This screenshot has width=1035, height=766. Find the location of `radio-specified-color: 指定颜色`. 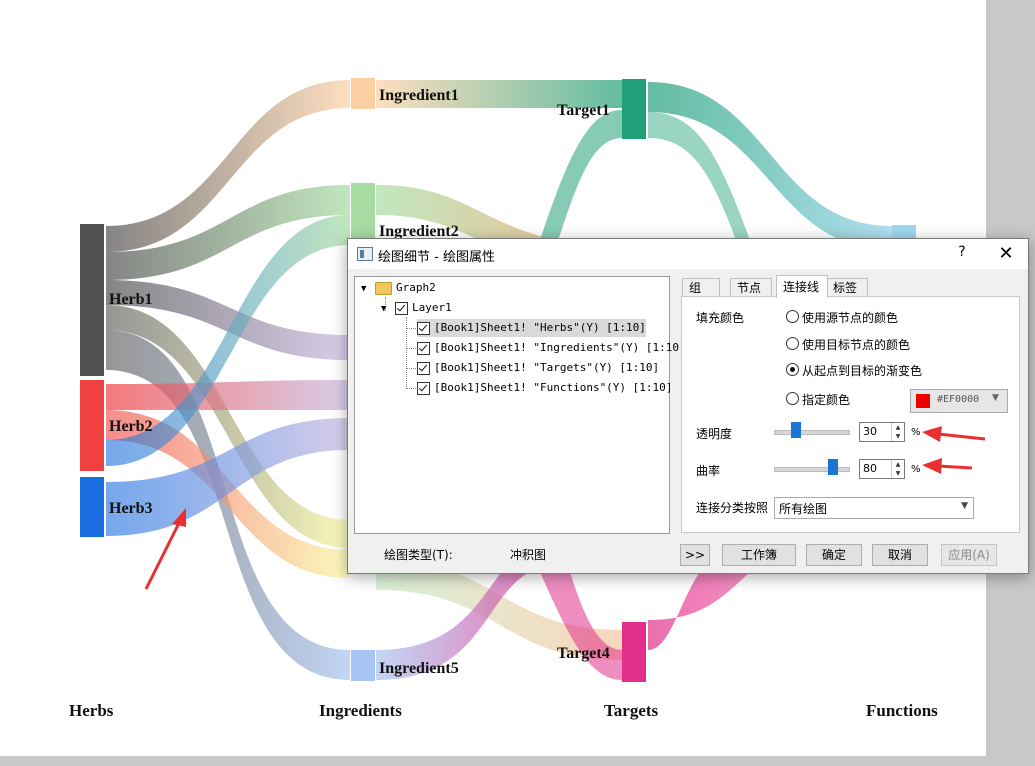

radio-specified-color: 指定颜色 is located at coordinates (818, 399).